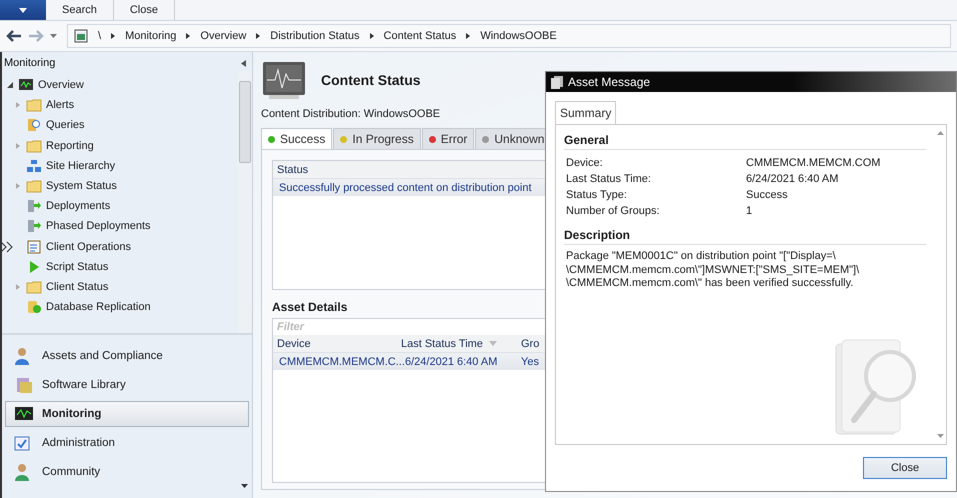  Describe the element at coordinates (127, 356) in the screenshot. I see `workspace-button: Assets and Compliance` at that location.